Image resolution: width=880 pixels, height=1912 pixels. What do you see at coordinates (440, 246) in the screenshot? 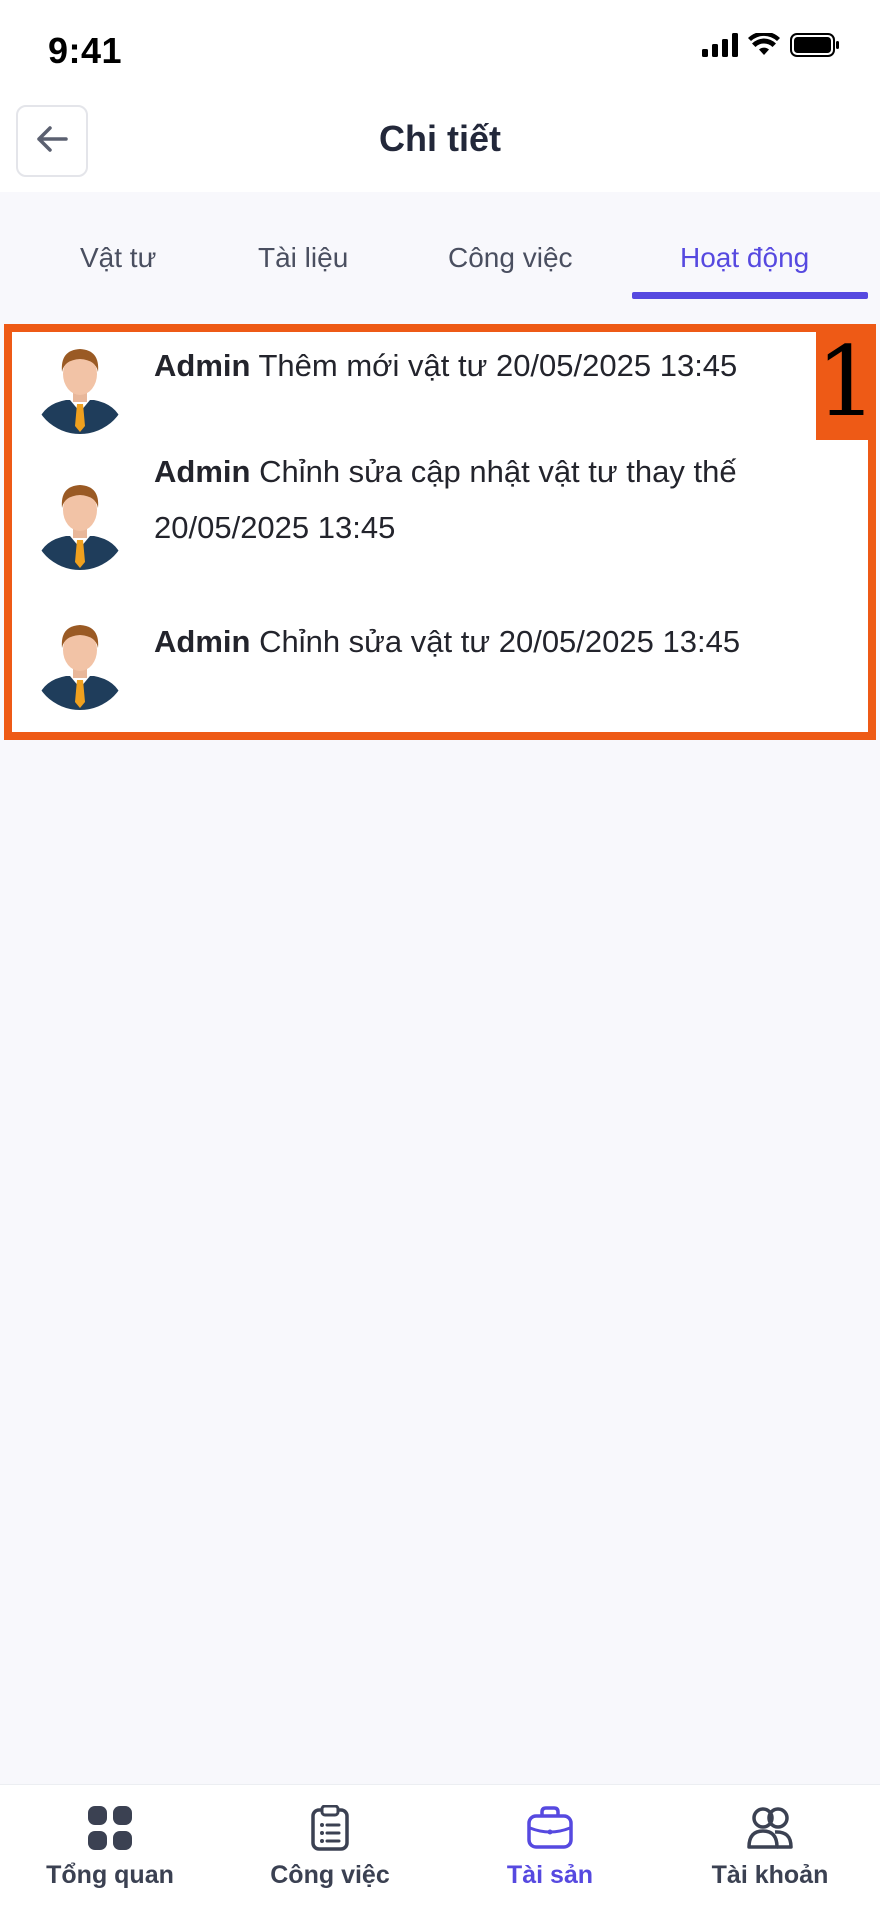
I see `tab-bar: Vật tư Tài liệu Công việc Hoạt động` at bounding box center [440, 246].